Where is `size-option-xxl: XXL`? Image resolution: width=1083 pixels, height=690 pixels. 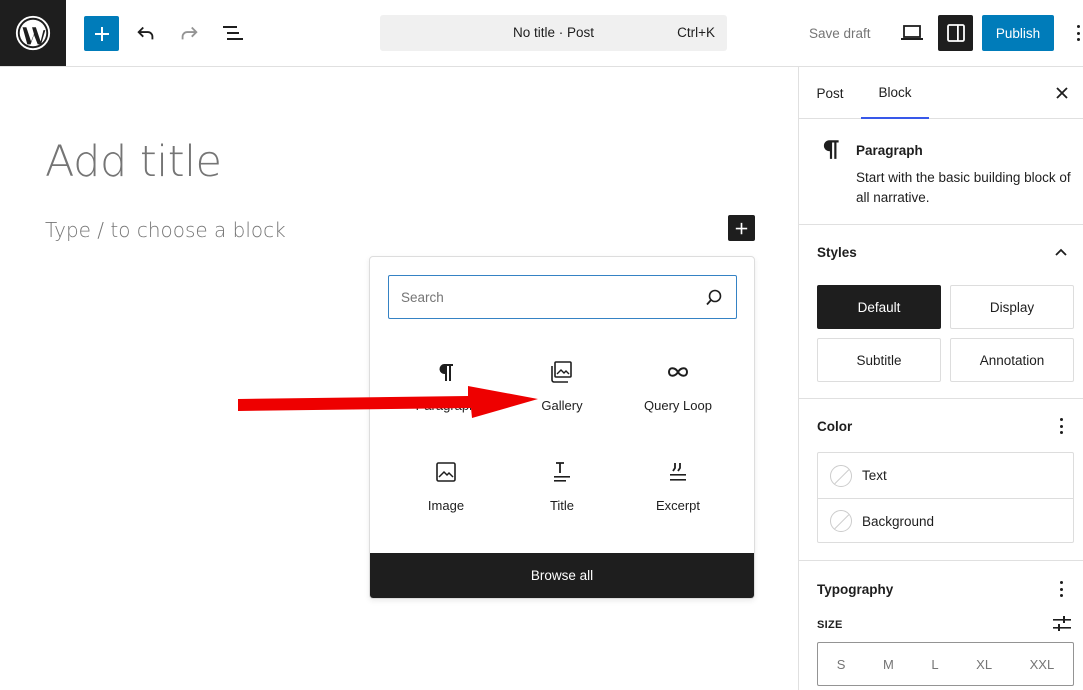
size-option-xxl: XXL is located at coordinates (1042, 664).